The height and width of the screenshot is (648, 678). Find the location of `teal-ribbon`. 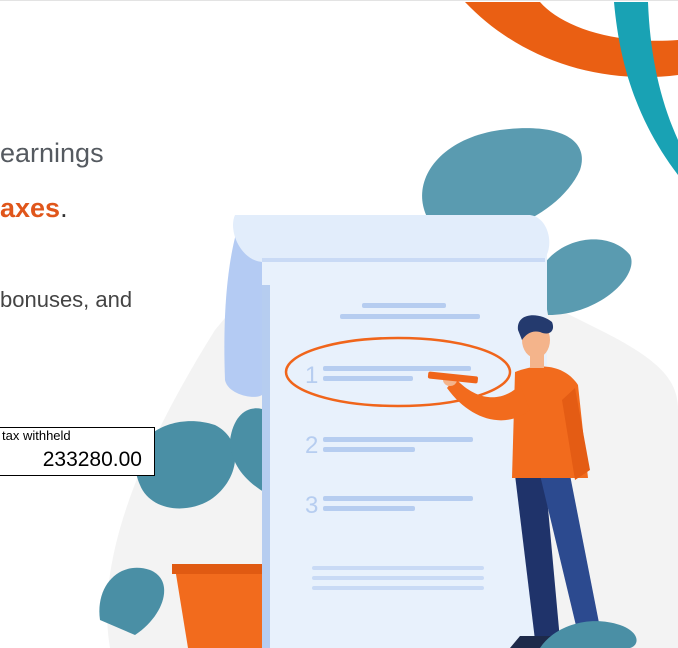

teal-ribbon is located at coordinates (646, 88).